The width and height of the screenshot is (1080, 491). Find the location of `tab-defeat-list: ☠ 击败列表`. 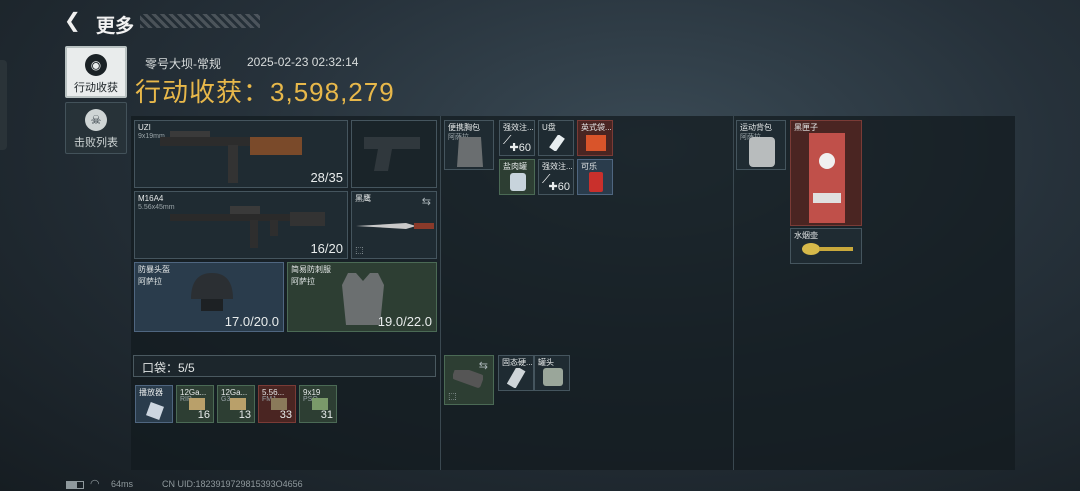

tab-defeat-list: ☠ 击败列表 is located at coordinates (96, 128).